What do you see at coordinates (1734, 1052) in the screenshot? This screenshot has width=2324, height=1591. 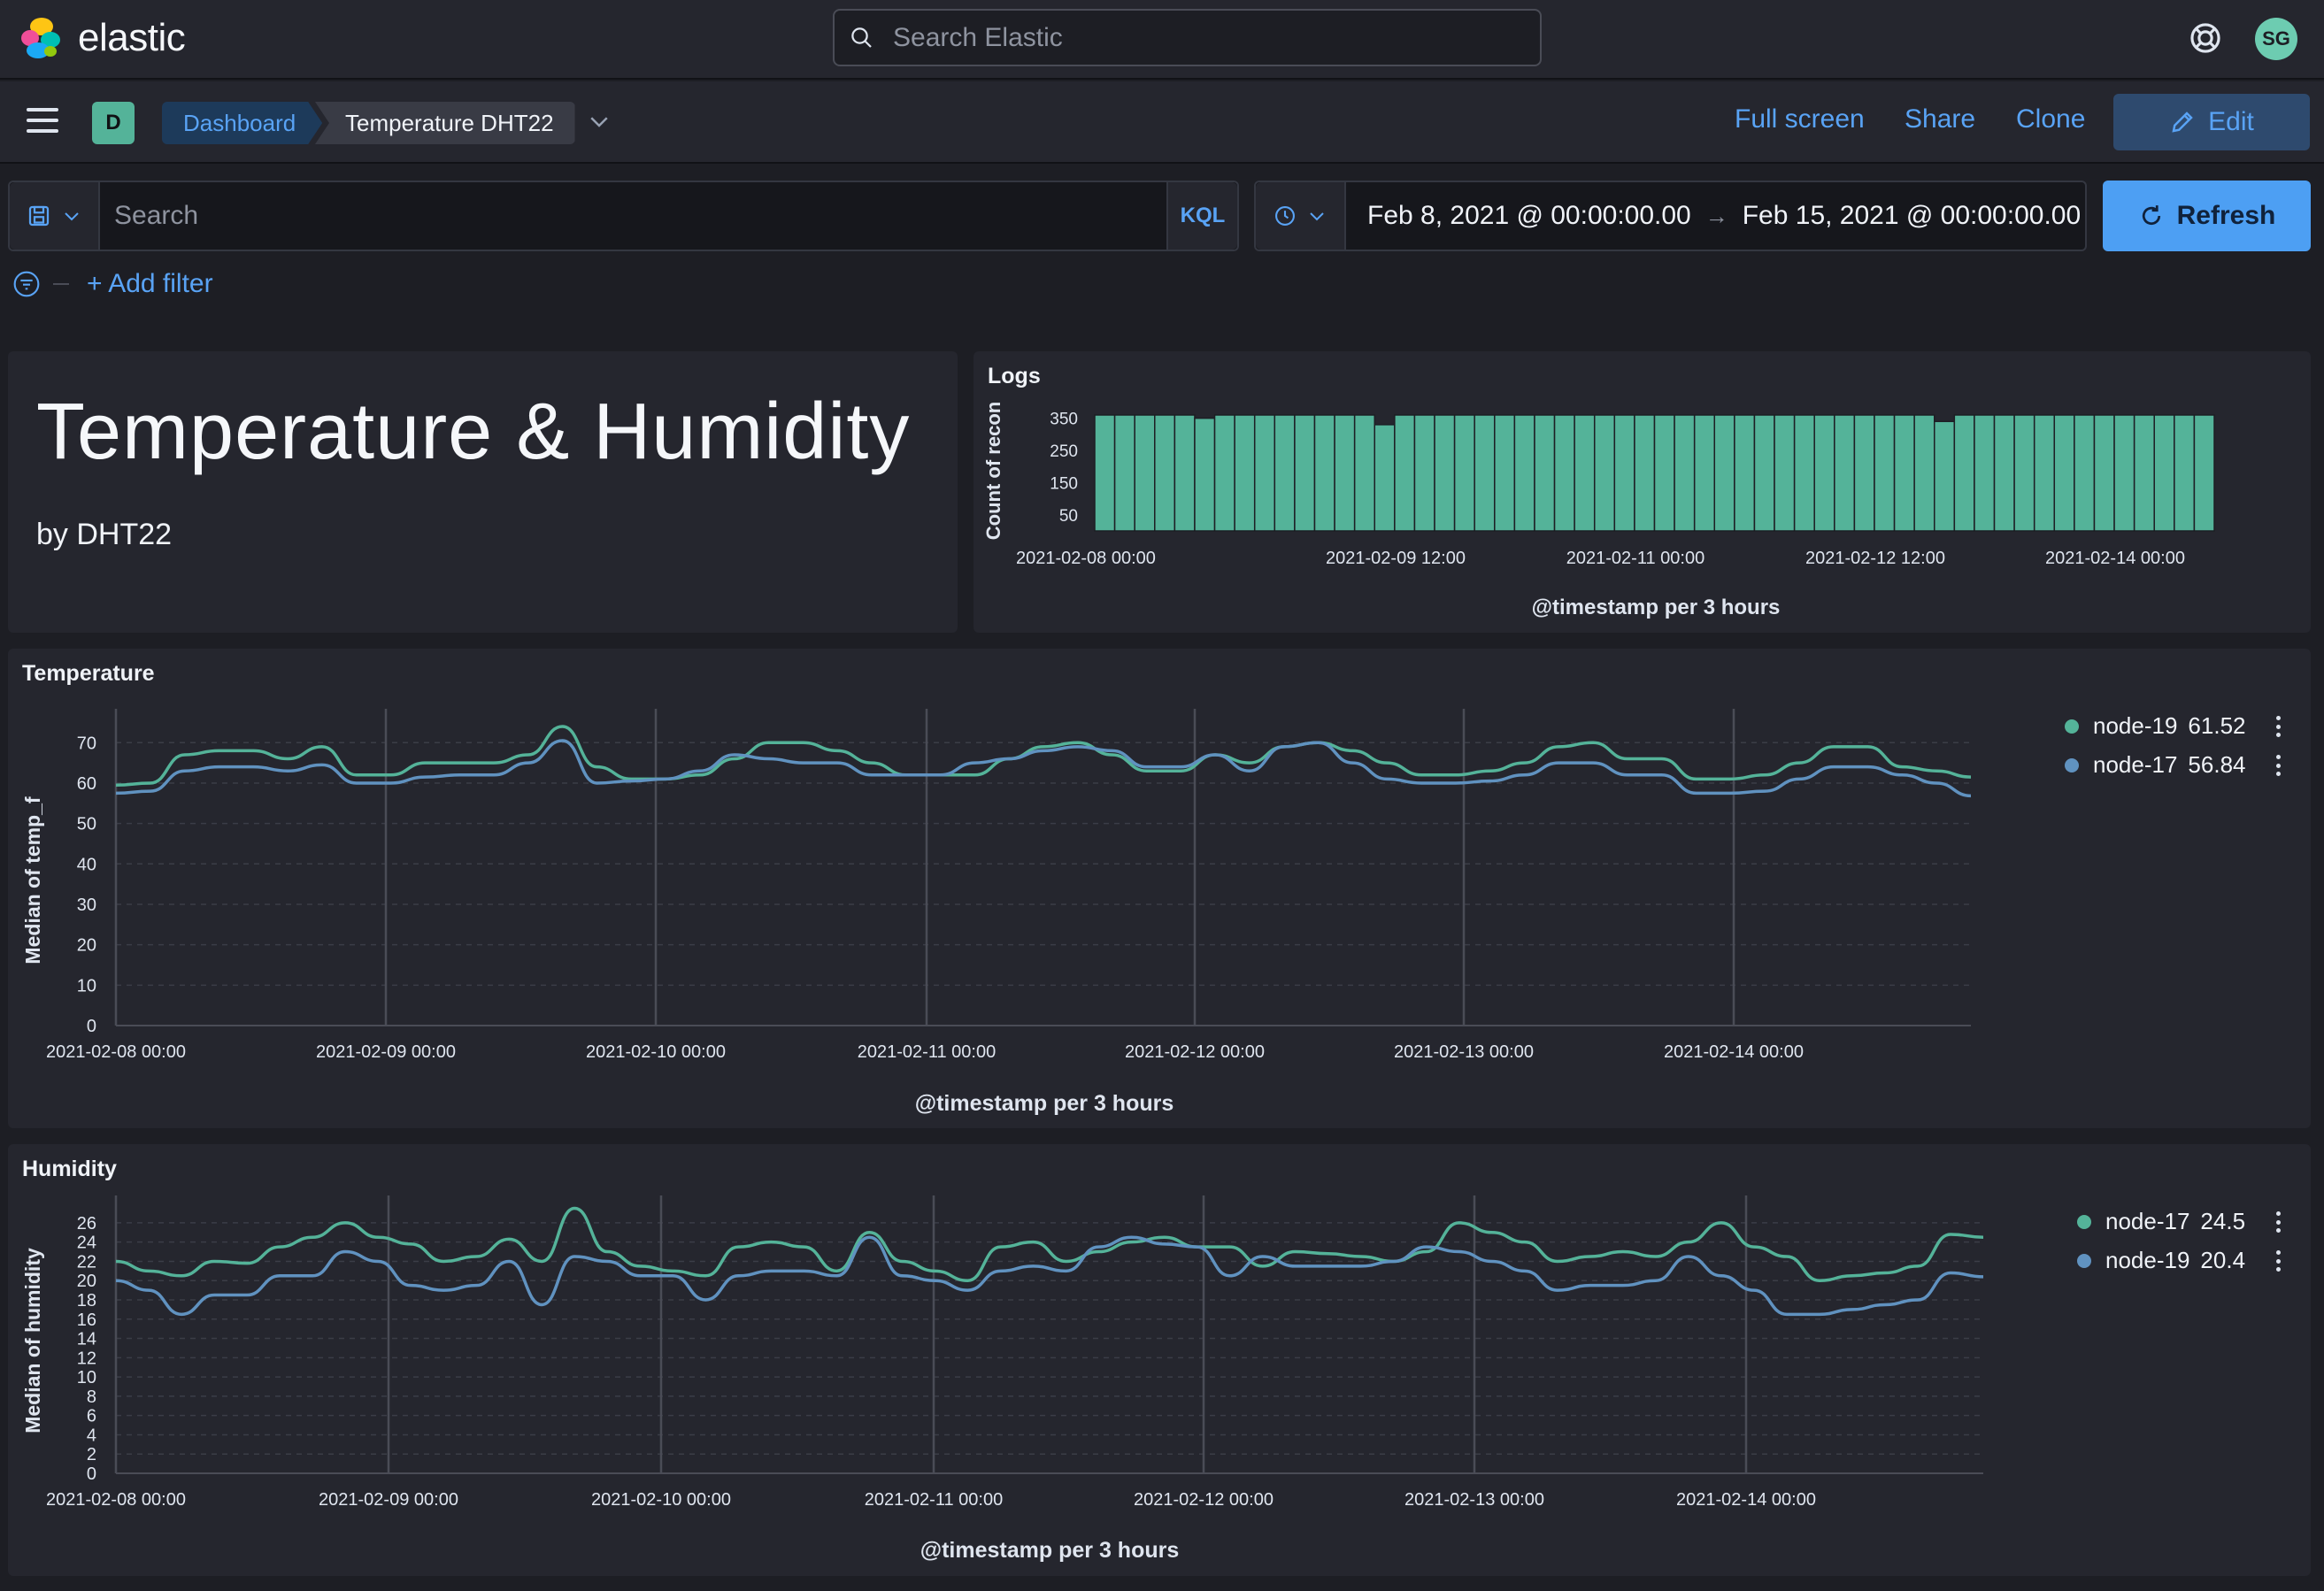 I see `x-tick-label: 2021-02-14 00:00` at bounding box center [1734, 1052].